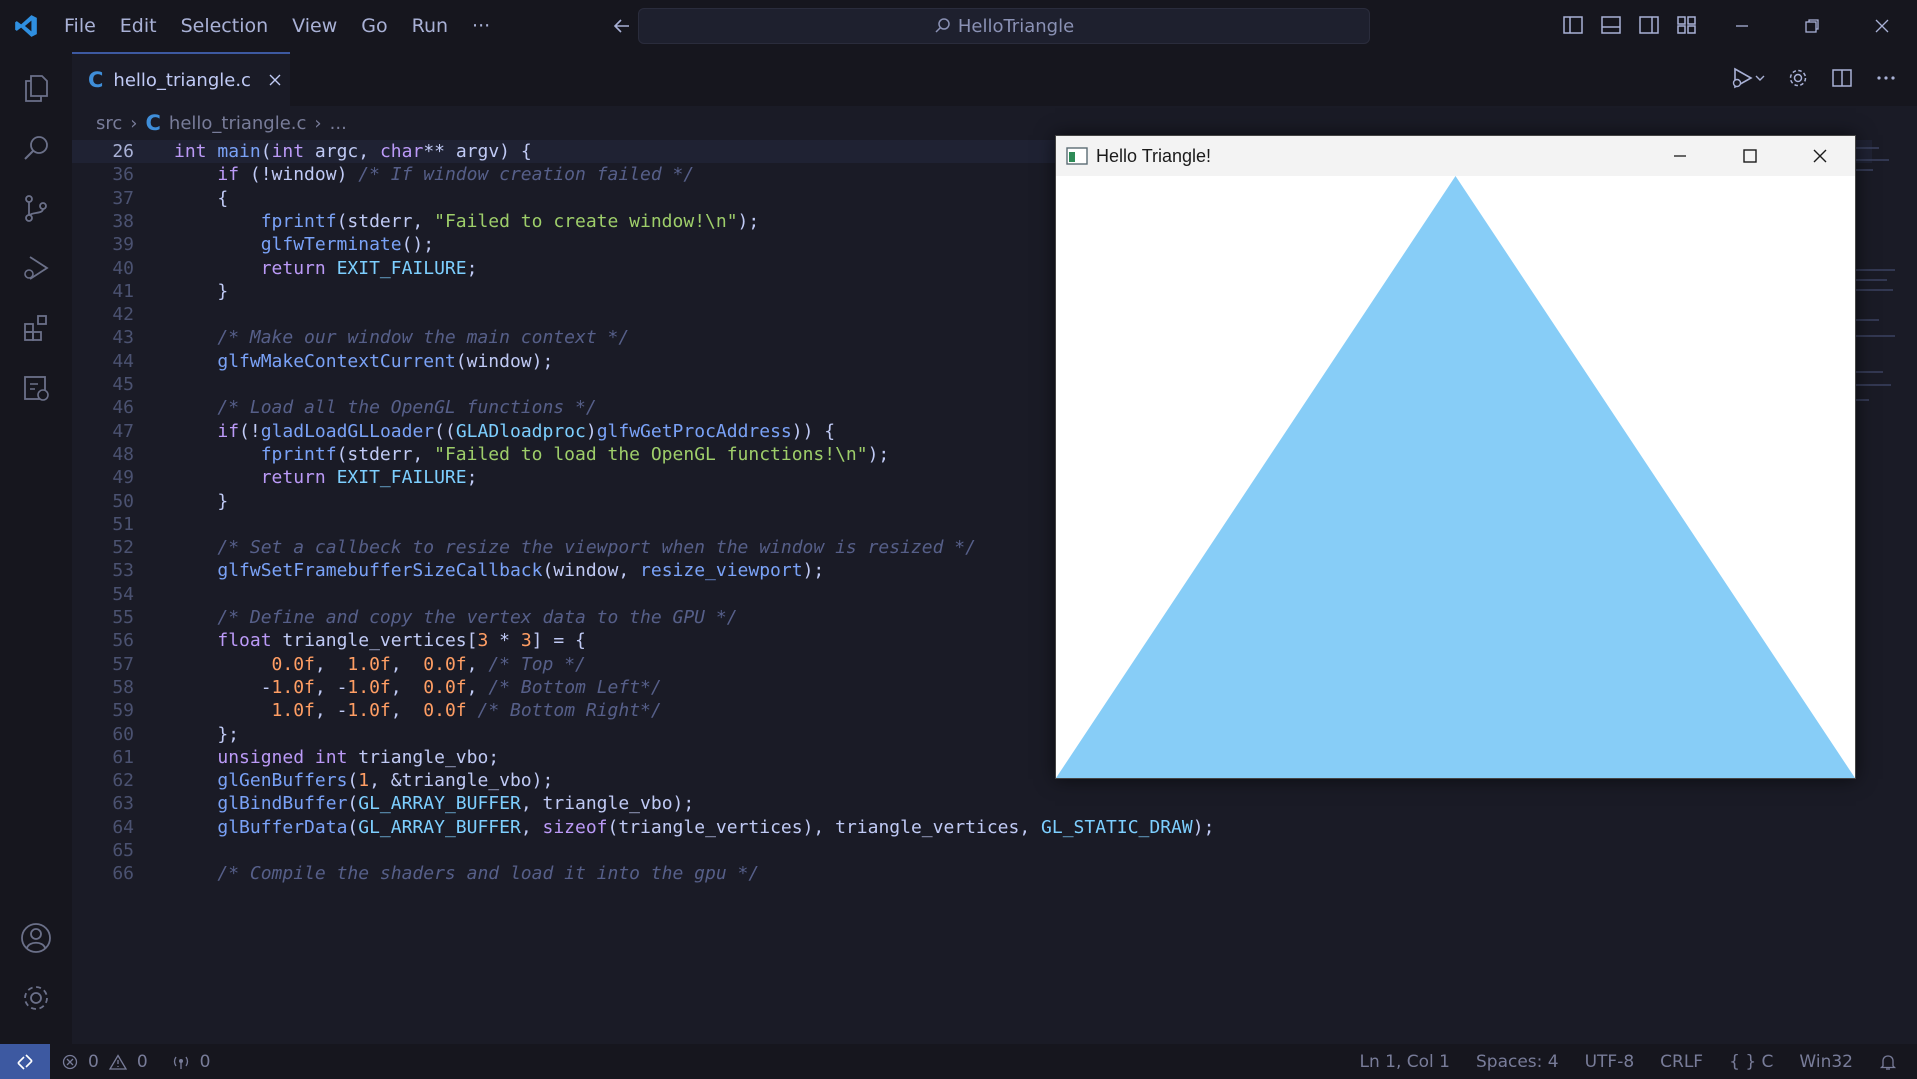 Image resolution: width=1917 pixels, height=1079 pixels. Describe the element at coordinates (1404, 1062) in the screenshot. I see `cursor-position: Ln 1, Col 1` at that location.